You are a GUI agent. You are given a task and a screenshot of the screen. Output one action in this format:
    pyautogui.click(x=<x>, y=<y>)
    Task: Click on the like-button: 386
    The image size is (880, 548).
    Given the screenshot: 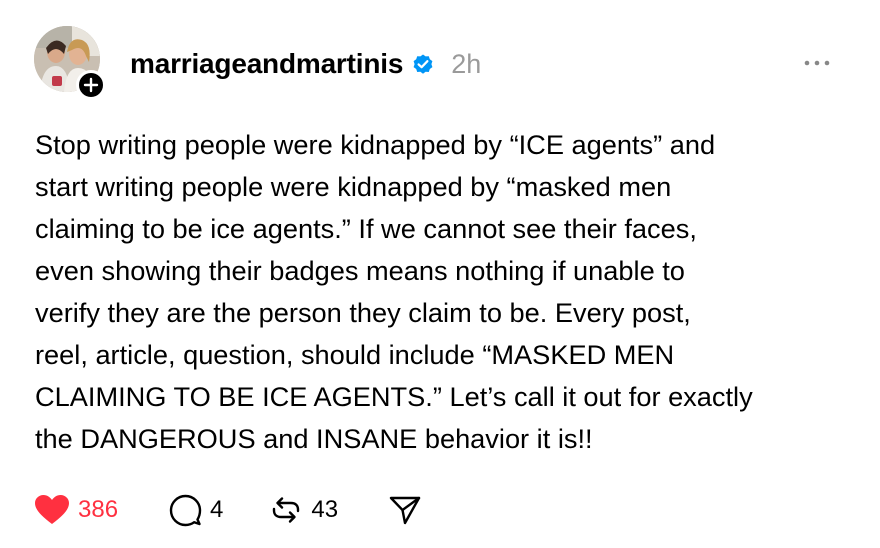 What is the action you would take?
    pyautogui.click(x=76, y=510)
    